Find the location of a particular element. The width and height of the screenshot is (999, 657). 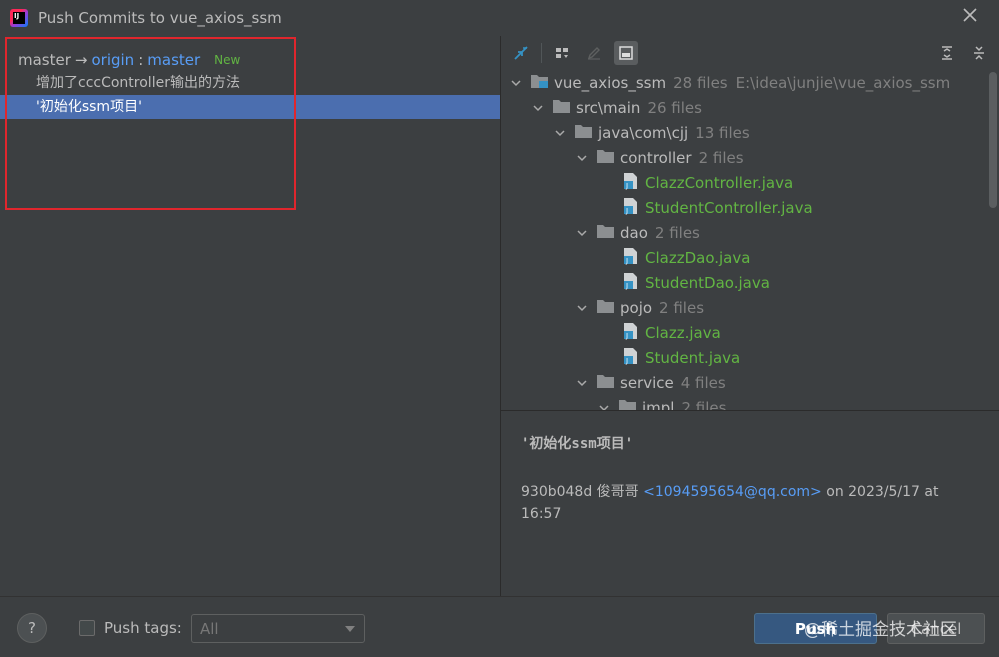

tree-node-dao: dao 2 files is located at coordinates (637, 232).